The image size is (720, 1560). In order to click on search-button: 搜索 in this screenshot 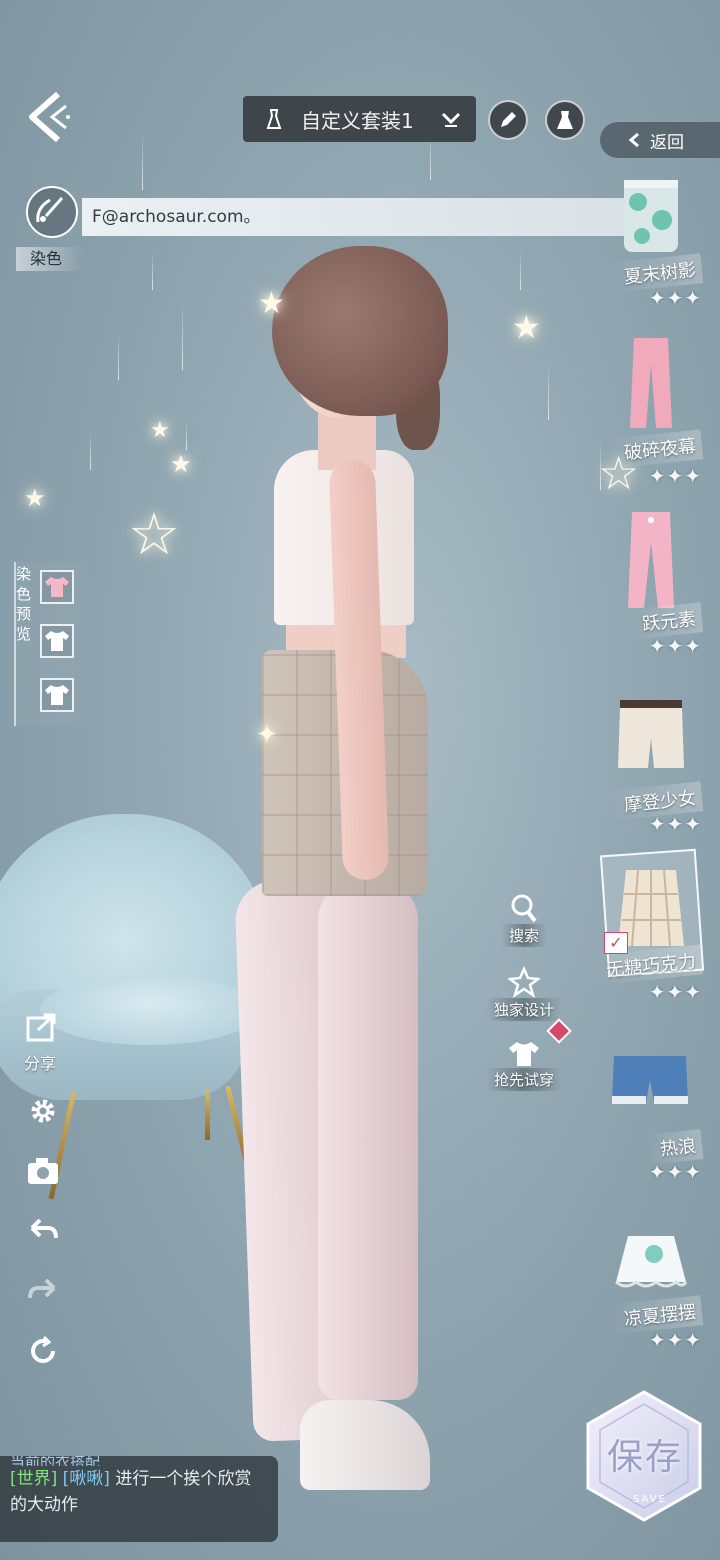, I will do `click(524, 919)`.